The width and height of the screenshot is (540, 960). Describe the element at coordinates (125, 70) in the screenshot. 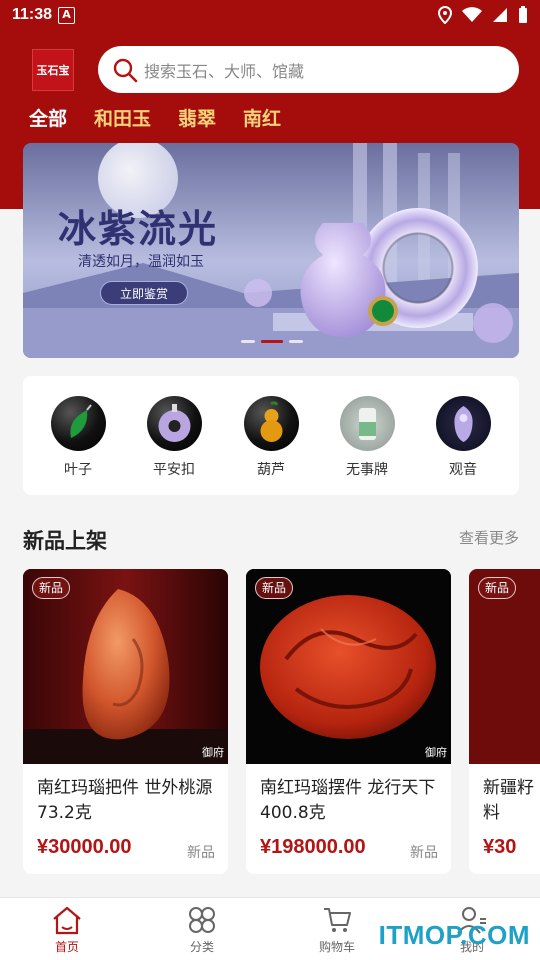

I see `search-icon` at that location.